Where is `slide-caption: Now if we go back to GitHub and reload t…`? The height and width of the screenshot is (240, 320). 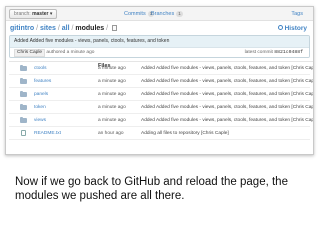
slide-caption: Now if we go back to GitHub and reload t… is located at coordinates (151, 189).